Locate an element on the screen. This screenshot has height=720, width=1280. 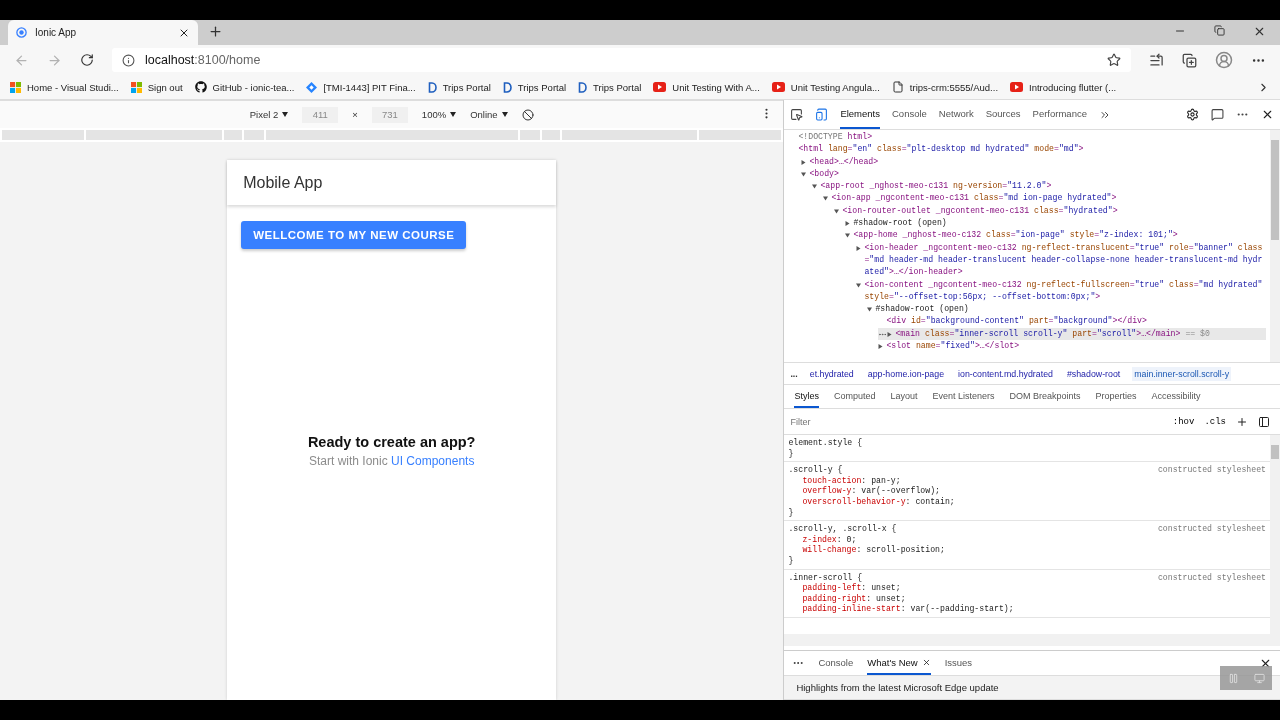
breadcrumb: main.inner-scroll.scroll-y is located at coordinates (1182, 373).